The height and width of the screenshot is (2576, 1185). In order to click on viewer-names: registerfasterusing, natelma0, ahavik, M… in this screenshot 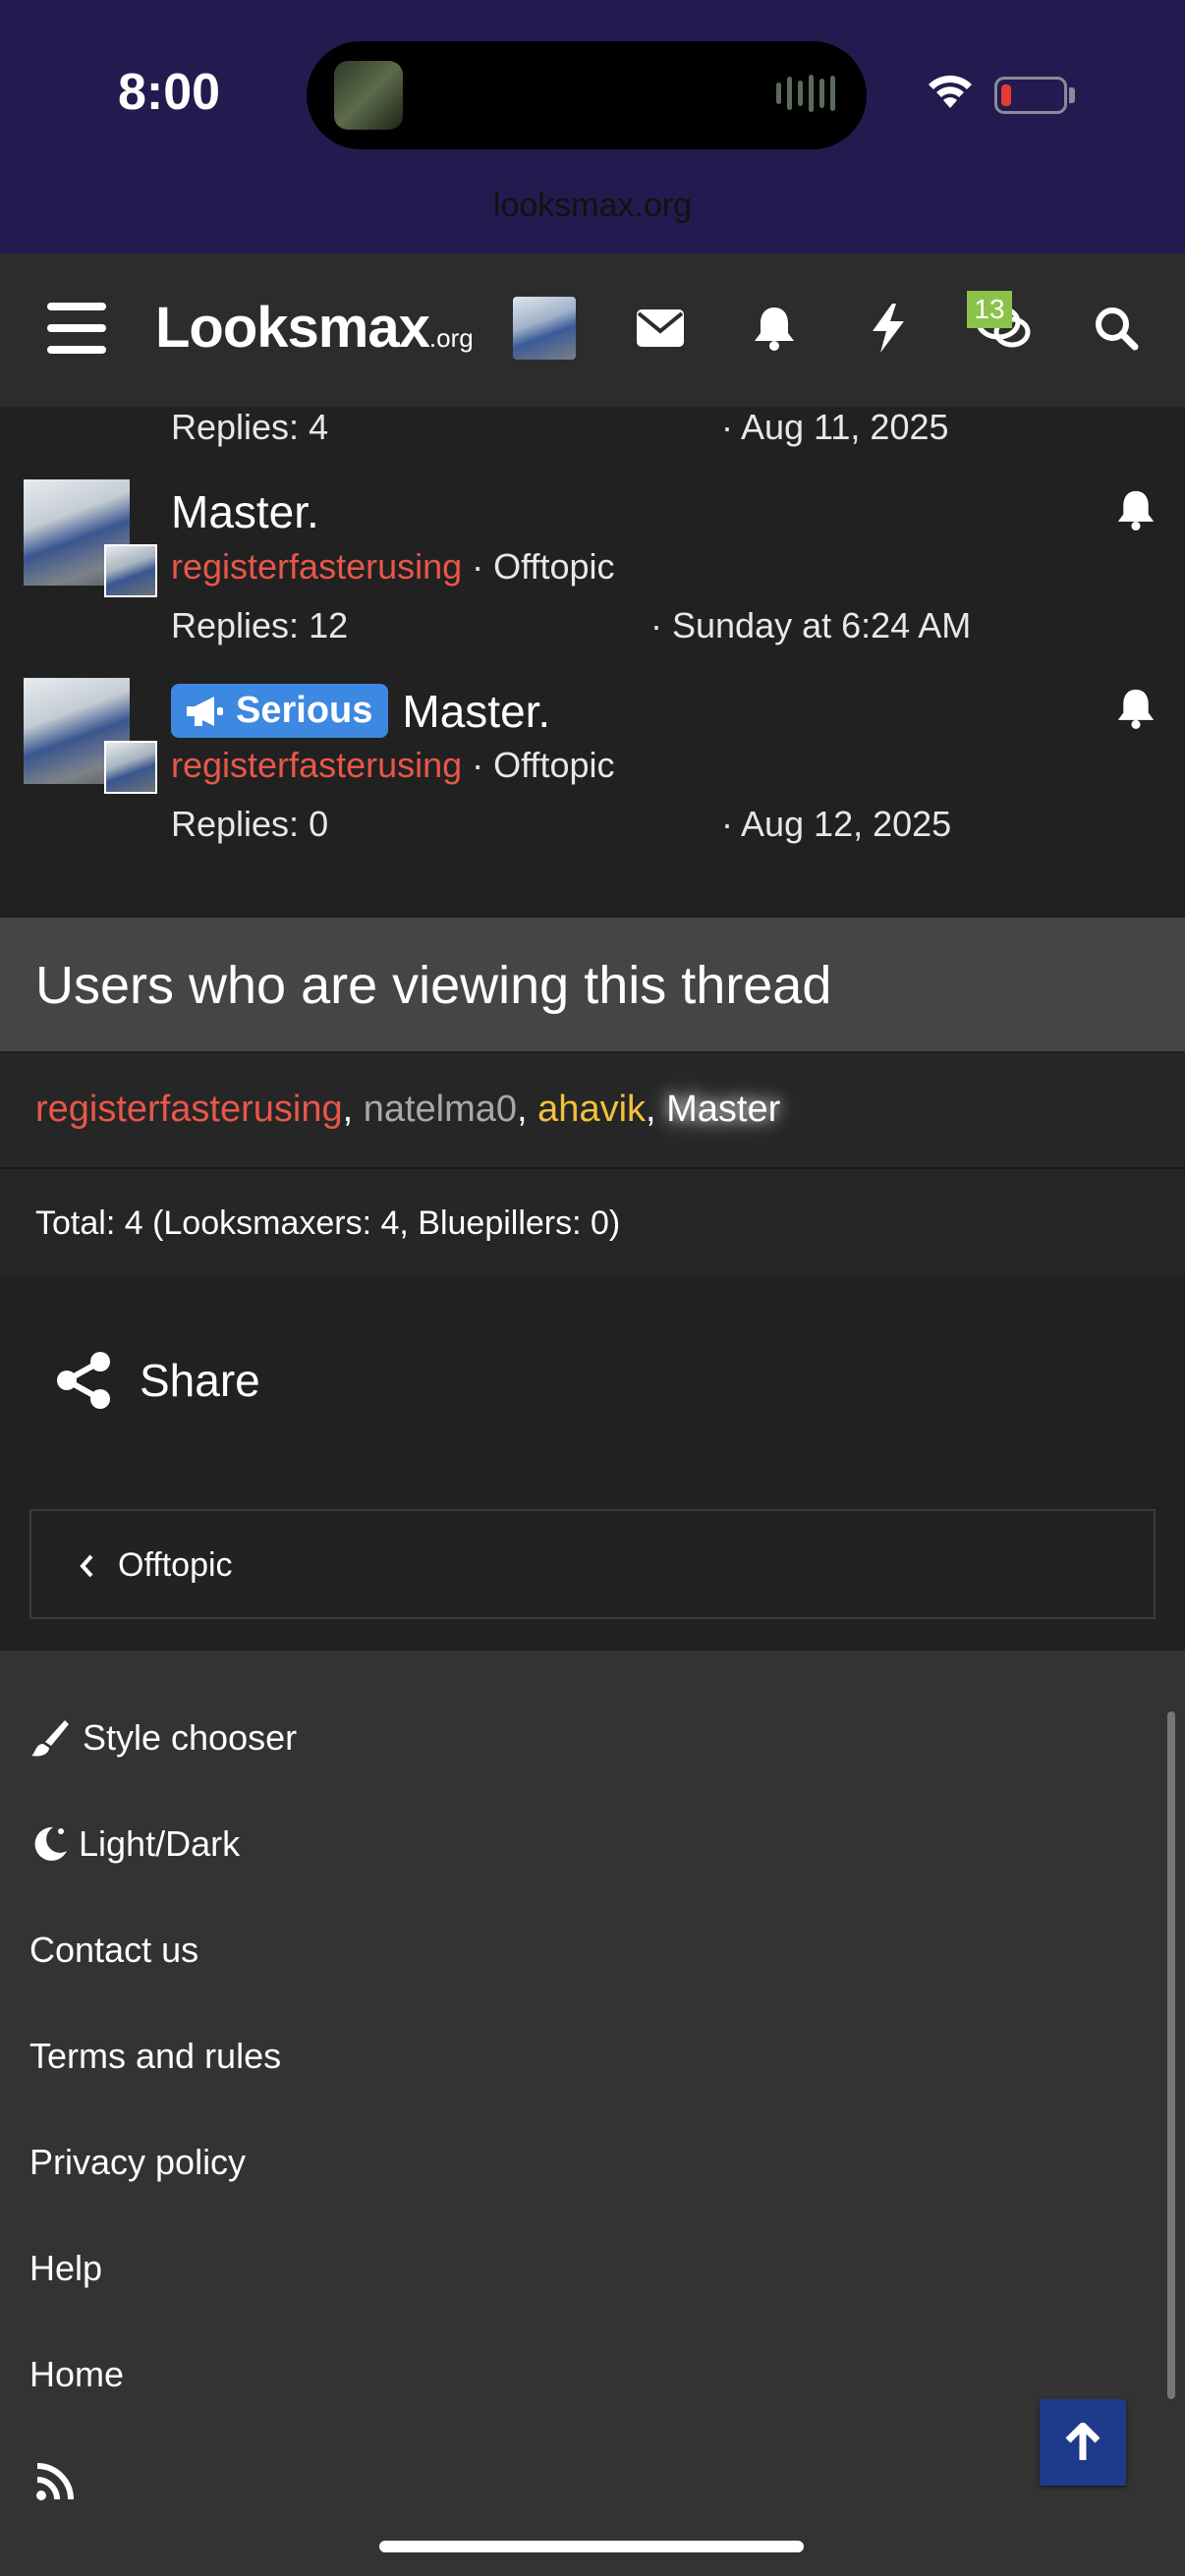, I will do `click(408, 1109)`.